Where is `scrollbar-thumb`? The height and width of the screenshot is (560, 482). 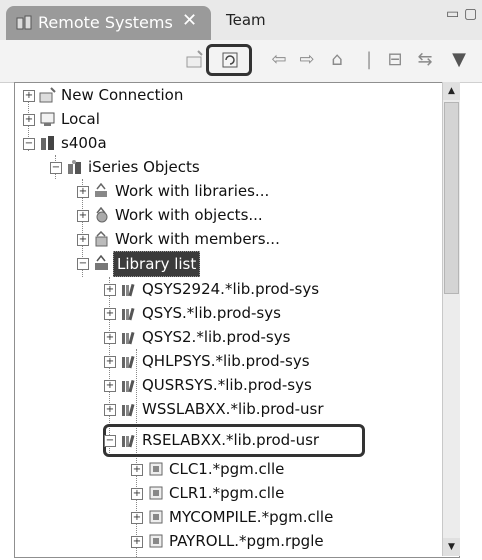 scrollbar-thumb is located at coordinates (451, 198).